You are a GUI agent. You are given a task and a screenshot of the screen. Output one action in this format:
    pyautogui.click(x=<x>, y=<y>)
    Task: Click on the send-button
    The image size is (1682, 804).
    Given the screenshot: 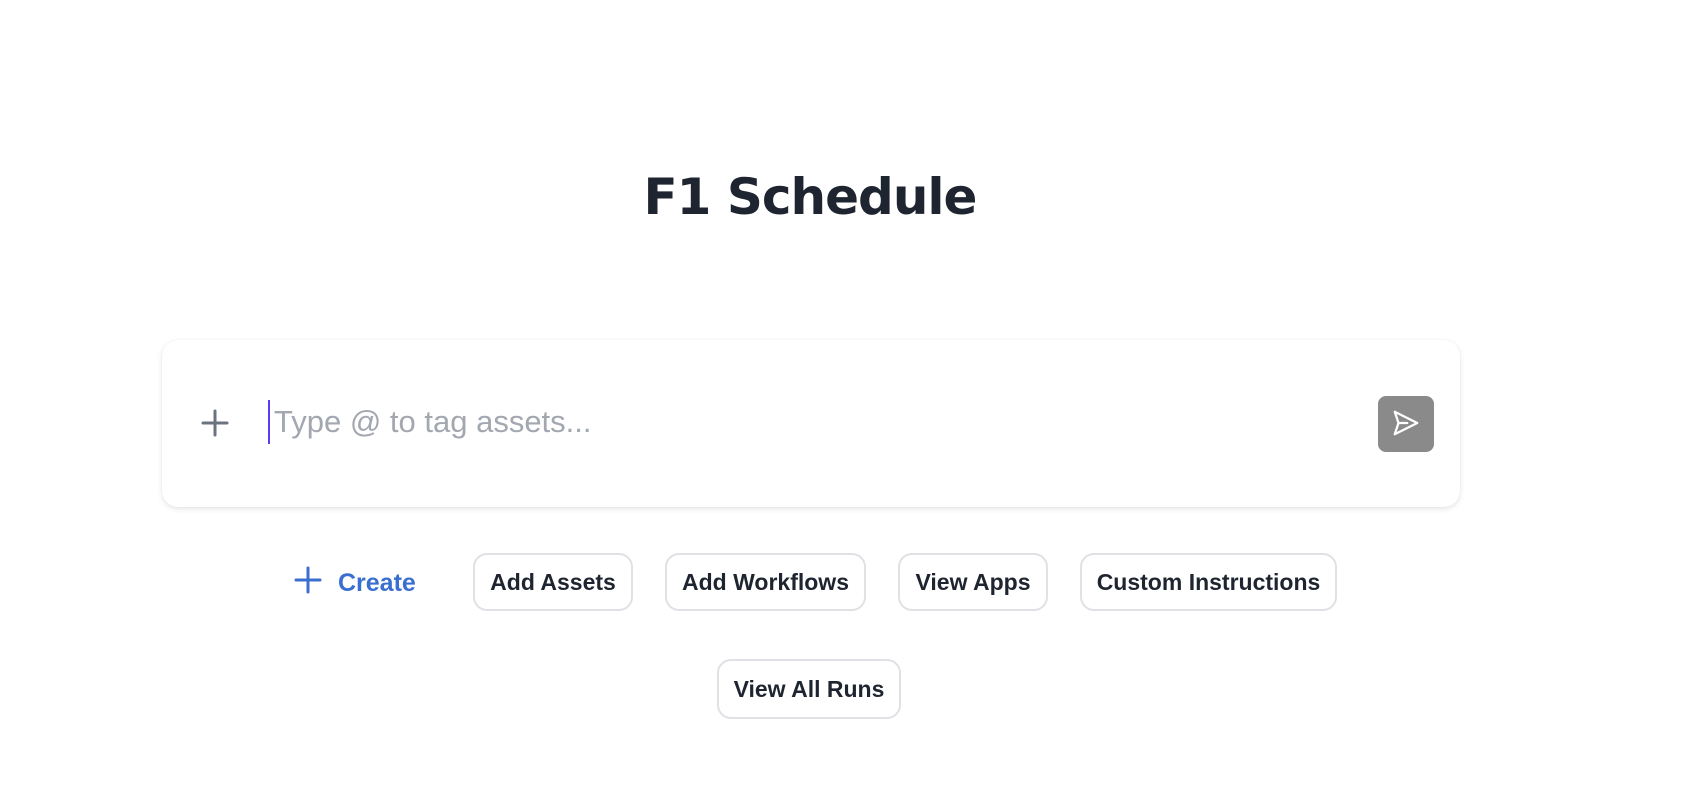 What is the action you would take?
    pyautogui.click(x=1406, y=424)
    